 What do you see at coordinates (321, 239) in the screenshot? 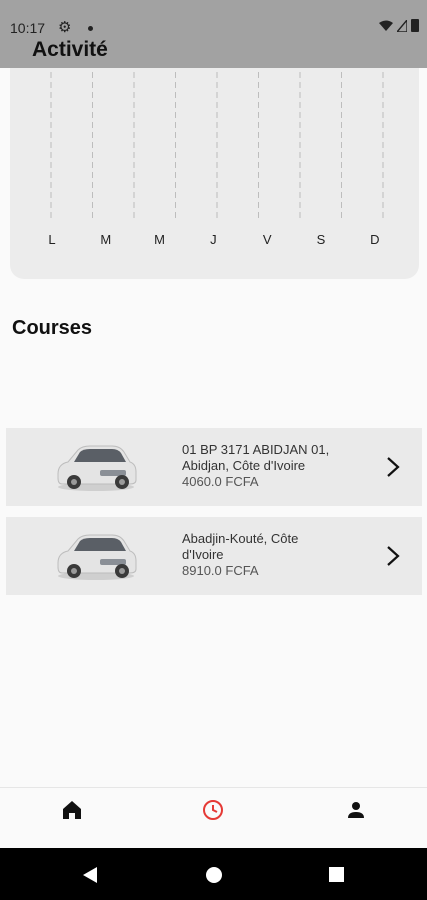
I see `chart-day-label: S` at bounding box center [321, 239].